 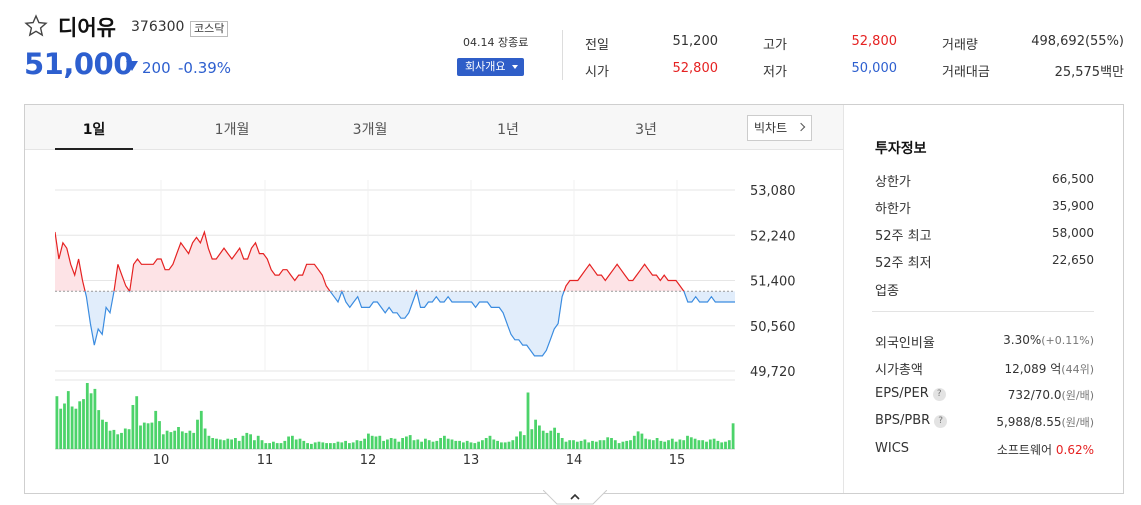 I want to click on invest-divider, so click(x=983, y=311).